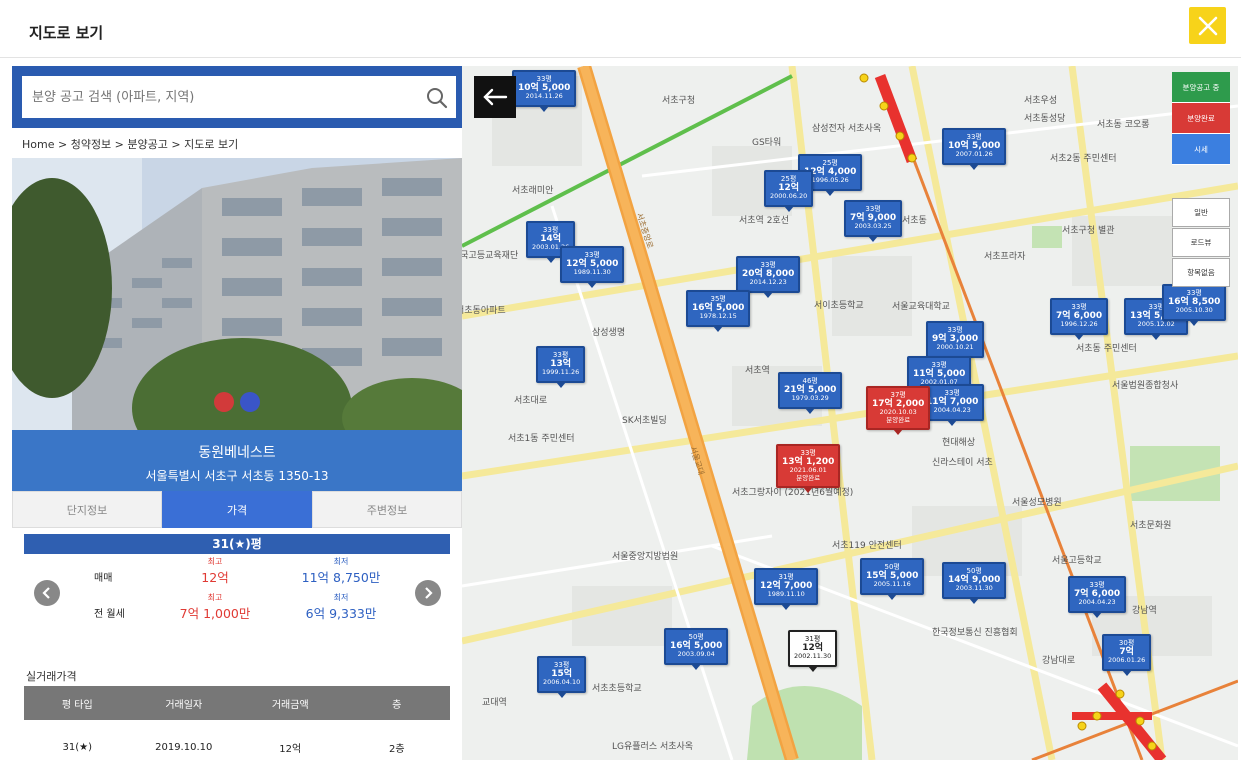 This screenshot has height=764, width=1241. Describe the element at coordinates (1145, 386) in the screenshot. I see `map-label: 서울법원종합청사` at that location.